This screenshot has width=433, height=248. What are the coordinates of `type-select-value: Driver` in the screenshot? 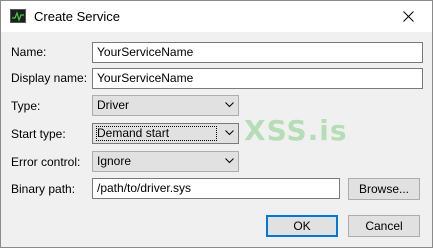 It's located at (113, 105).